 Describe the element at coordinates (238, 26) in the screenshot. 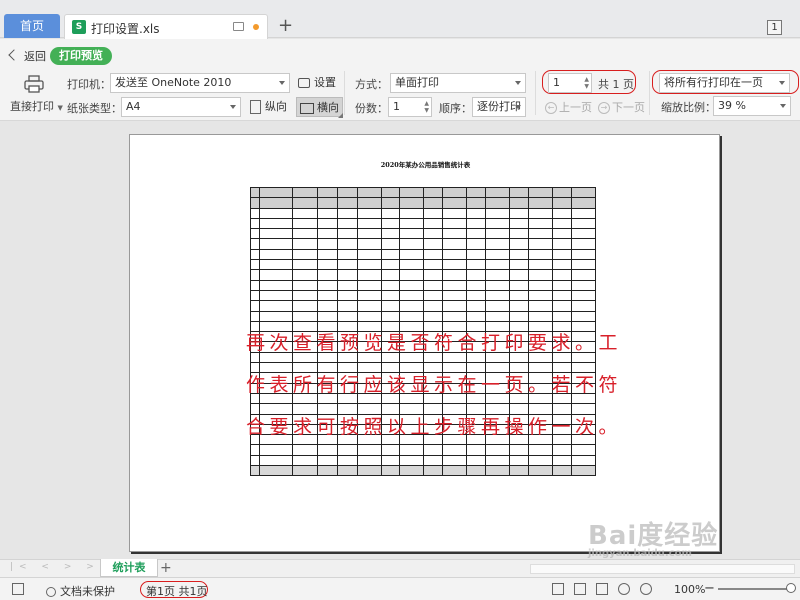

I see `monitor-icon` at that location.